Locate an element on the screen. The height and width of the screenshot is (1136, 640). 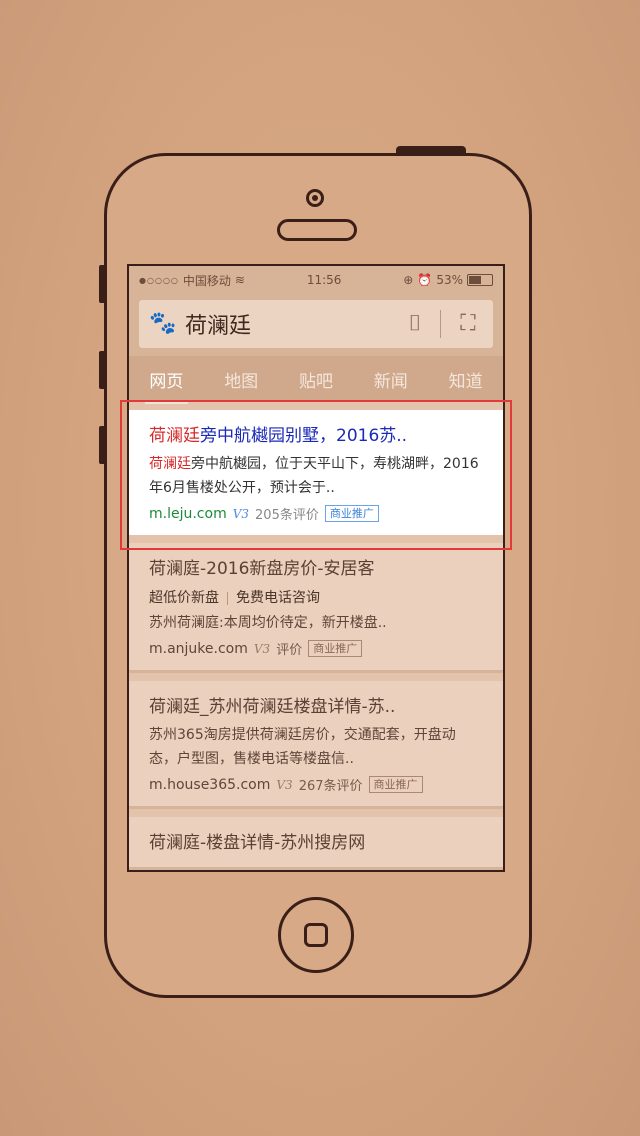
result-chips: 超低价新盘 免费电话咨询 is located at coordinates (316, 597).